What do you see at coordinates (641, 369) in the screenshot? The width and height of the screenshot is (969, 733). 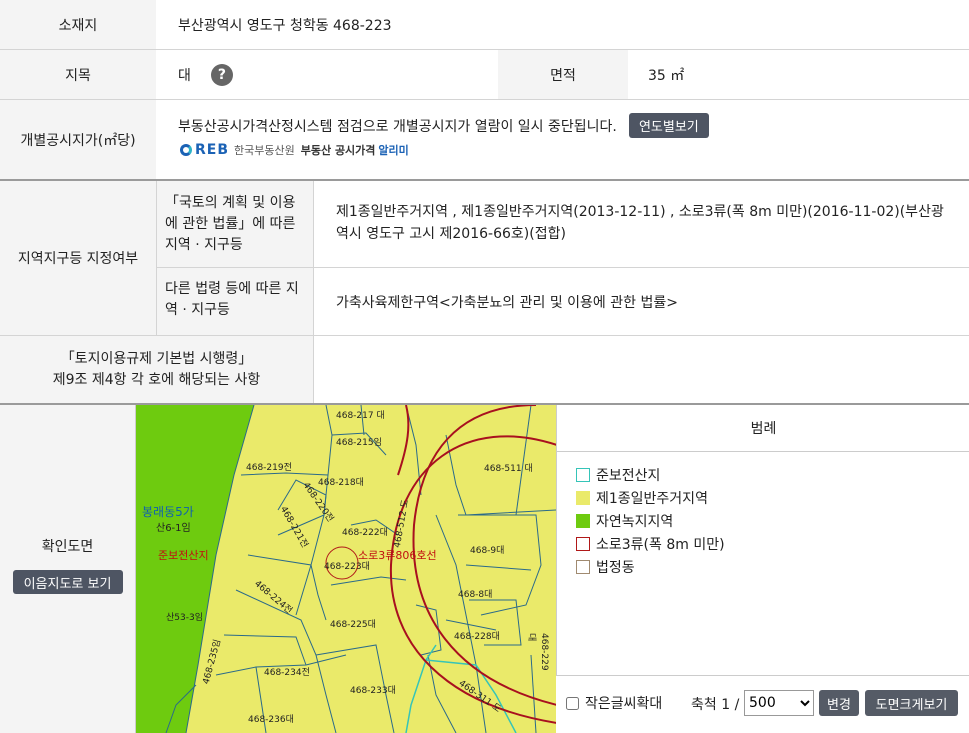 I see `article-value-cell` at bounding box center [641, 369].